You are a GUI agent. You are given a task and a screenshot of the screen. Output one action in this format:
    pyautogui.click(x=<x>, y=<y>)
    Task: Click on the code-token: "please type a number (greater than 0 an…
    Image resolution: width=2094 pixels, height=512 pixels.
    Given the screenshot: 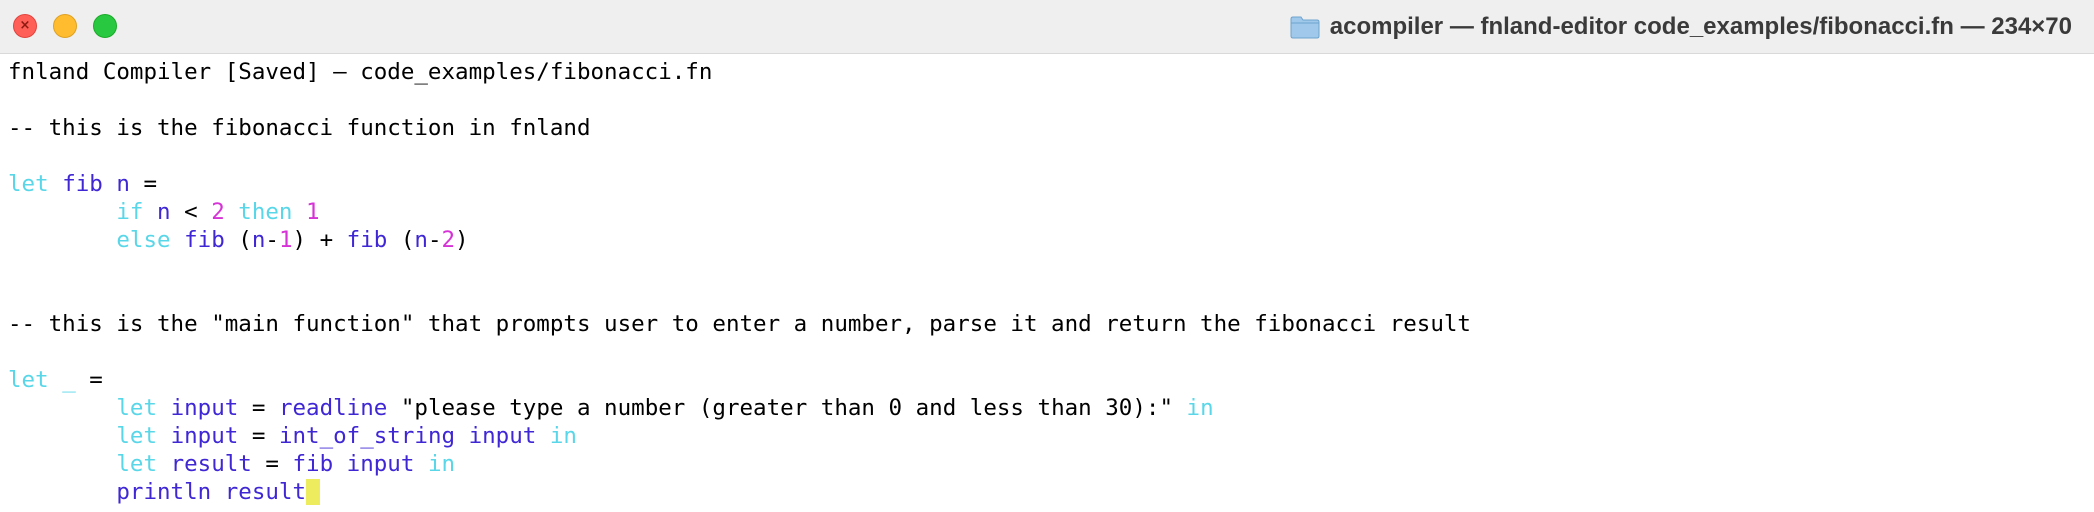 What is the action you would take?
    pyautogui.click(x=787, y=408)
    